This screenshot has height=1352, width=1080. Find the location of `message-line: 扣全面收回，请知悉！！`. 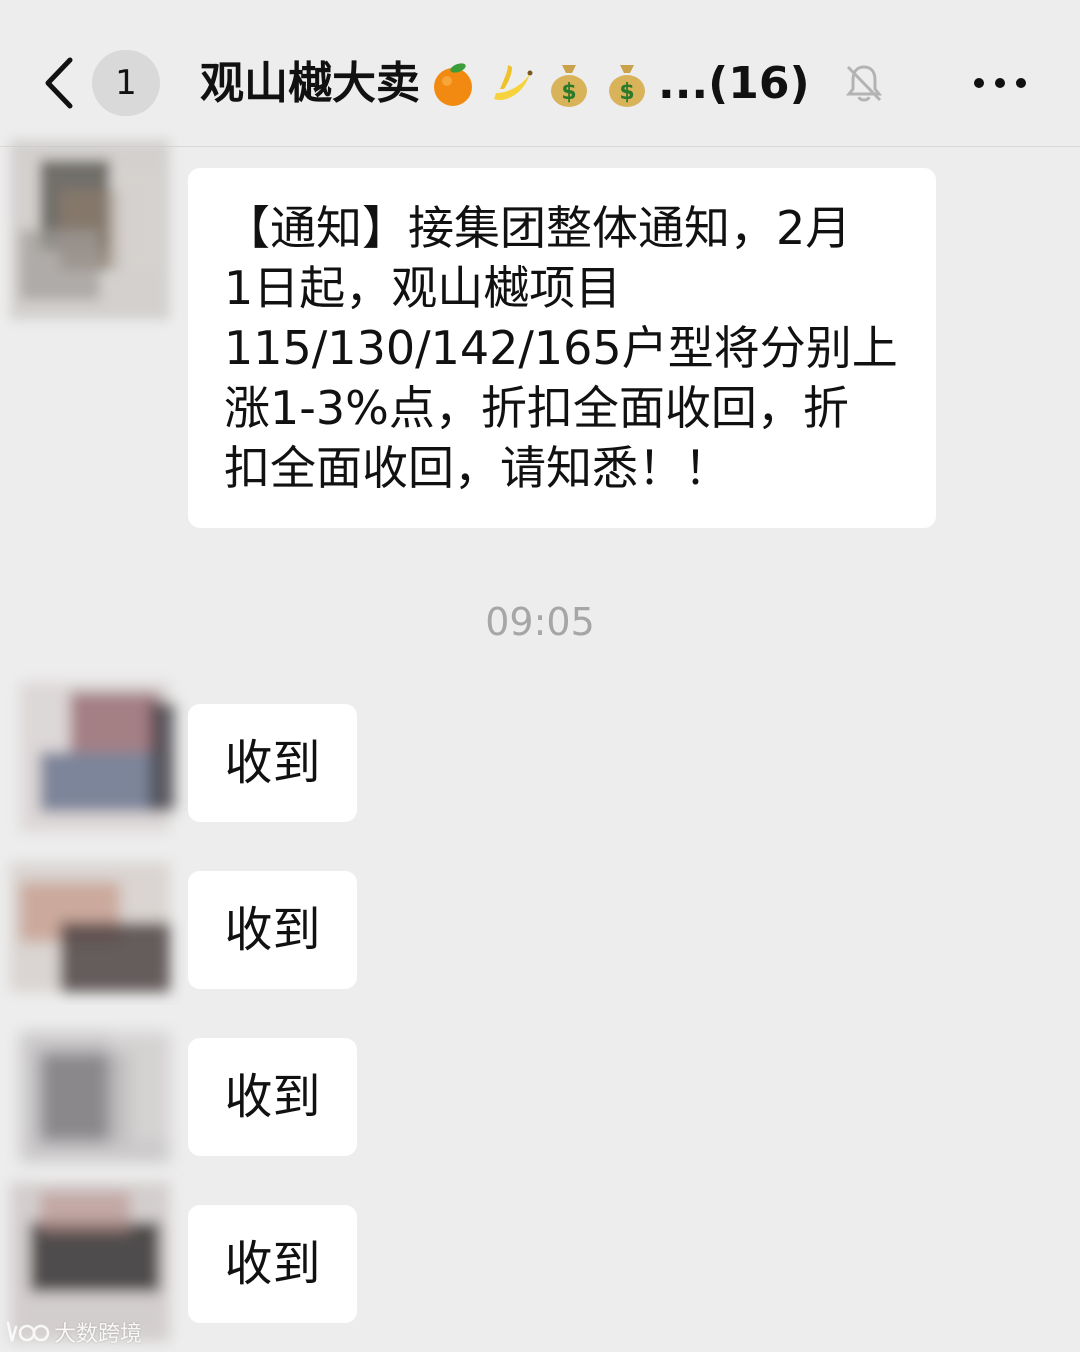

message-line: 扣全面收回，请知悉！！ is located at coordinates (477, 468).